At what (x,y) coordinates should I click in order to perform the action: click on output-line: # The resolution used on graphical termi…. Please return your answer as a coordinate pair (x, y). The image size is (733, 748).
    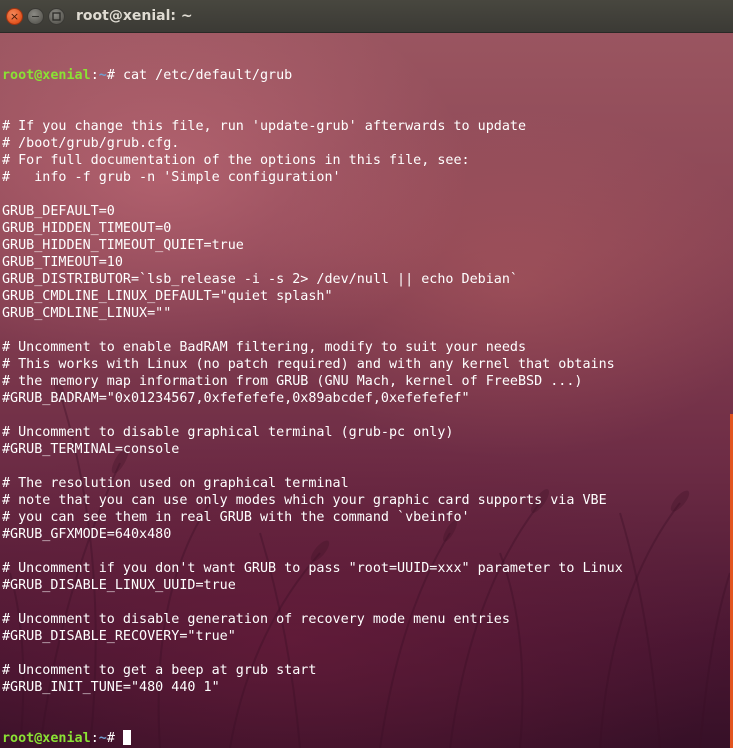
    Looking at the image, I should click on (175, 483).